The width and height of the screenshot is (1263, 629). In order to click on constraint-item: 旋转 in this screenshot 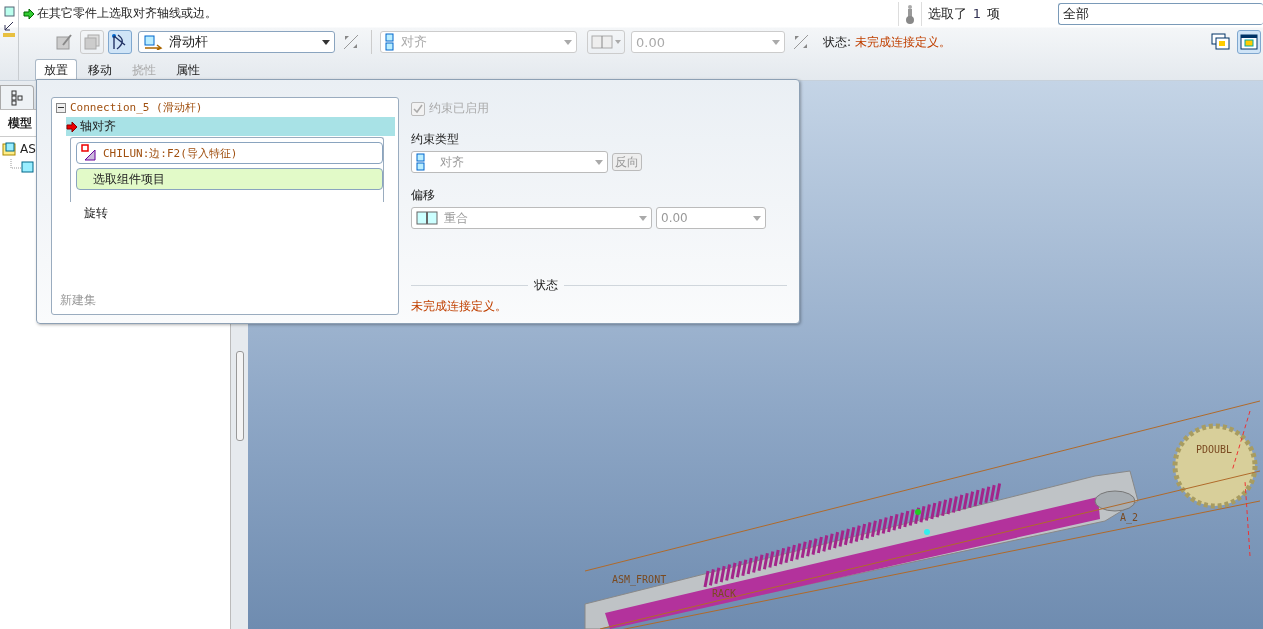, I will do `click(232, 213)`.